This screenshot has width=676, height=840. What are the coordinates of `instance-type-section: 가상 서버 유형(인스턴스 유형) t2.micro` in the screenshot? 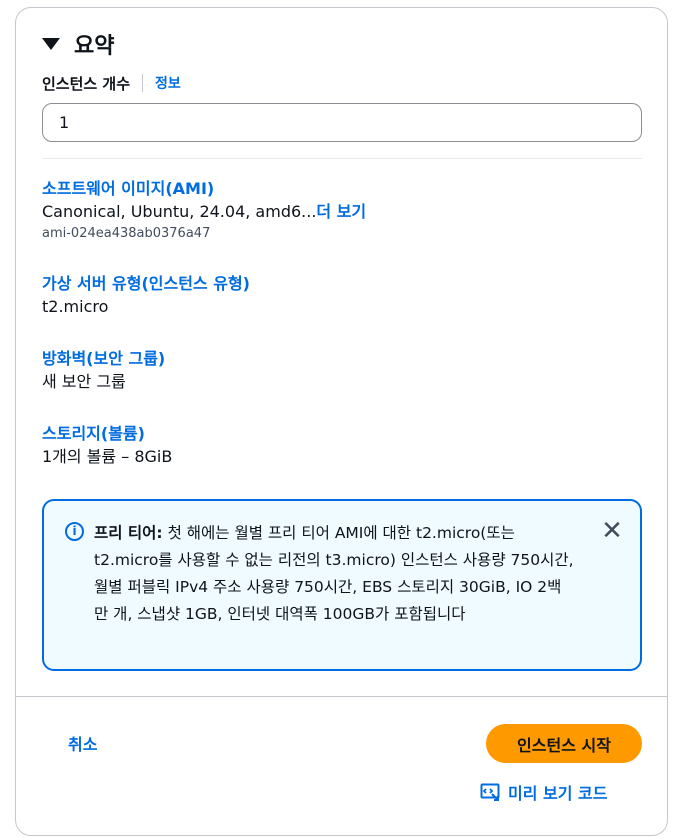 It's located at (146, 296).